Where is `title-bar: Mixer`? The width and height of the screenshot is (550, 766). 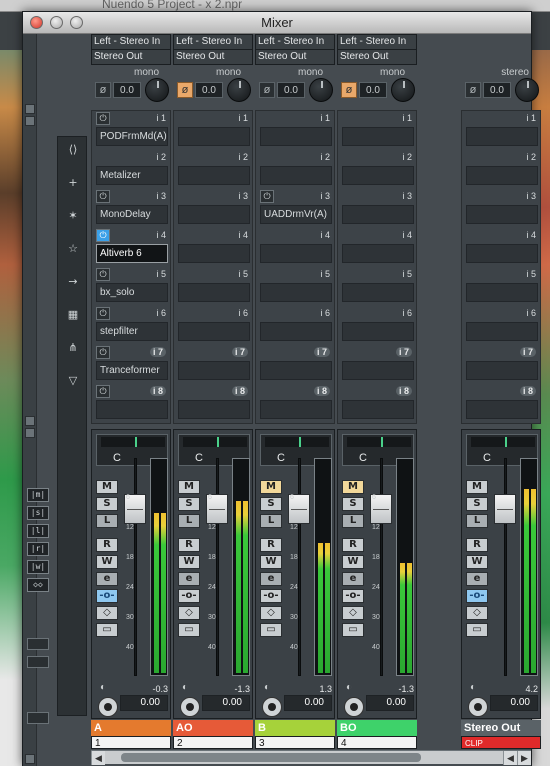
title-bar: Mixer is located at coordinates (277, 23).